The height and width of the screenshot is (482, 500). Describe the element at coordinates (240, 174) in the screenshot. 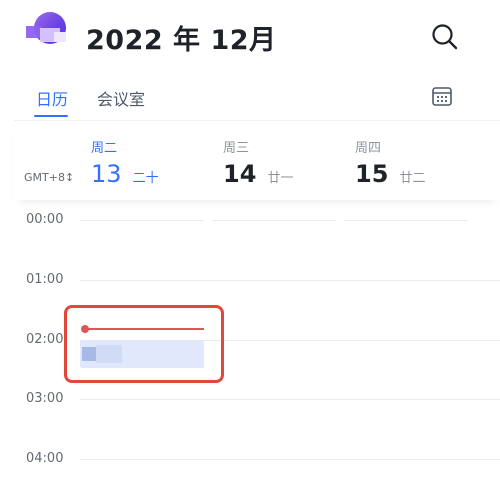

I see `date-number: 14` at that location.